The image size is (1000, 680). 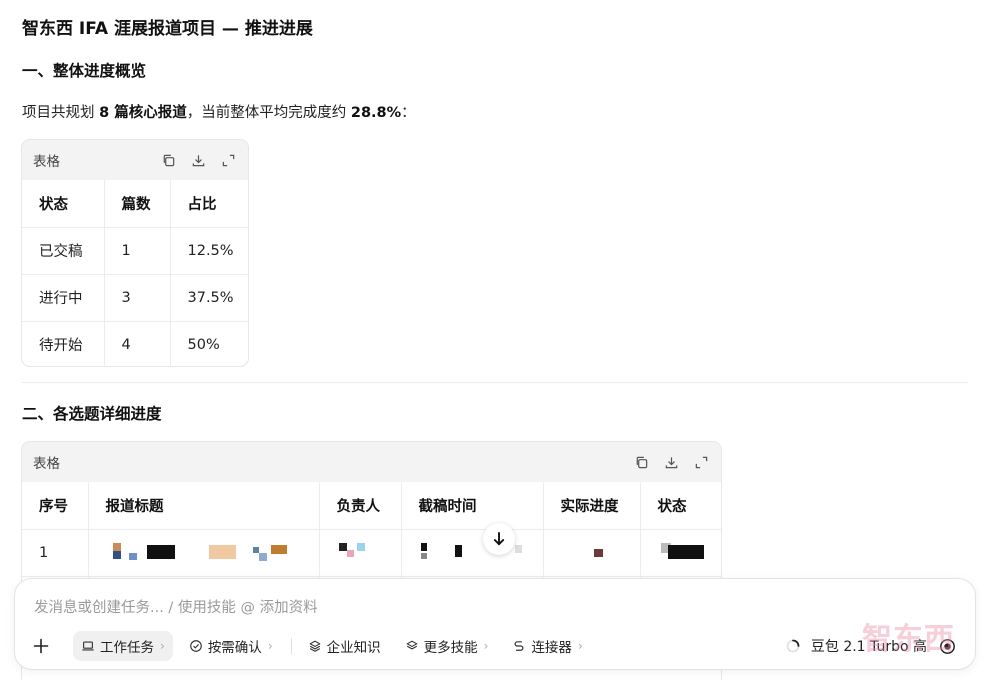 I want to click on connector-button: 连接器 ›, so click(x=547, y=646).